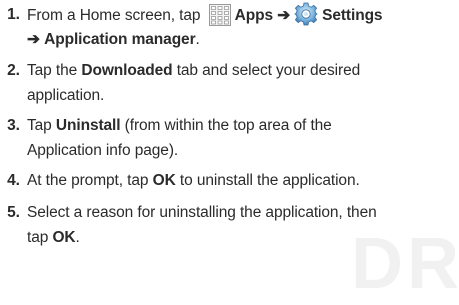  Describe the element at coordinates (13, 14) in the screenshot. I see `step-number: 1.` at that location.